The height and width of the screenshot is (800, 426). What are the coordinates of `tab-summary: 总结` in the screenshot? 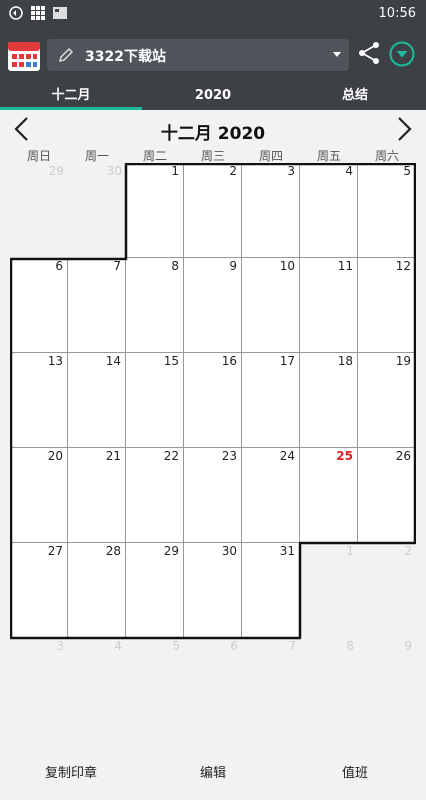 It's located at (355, 97).